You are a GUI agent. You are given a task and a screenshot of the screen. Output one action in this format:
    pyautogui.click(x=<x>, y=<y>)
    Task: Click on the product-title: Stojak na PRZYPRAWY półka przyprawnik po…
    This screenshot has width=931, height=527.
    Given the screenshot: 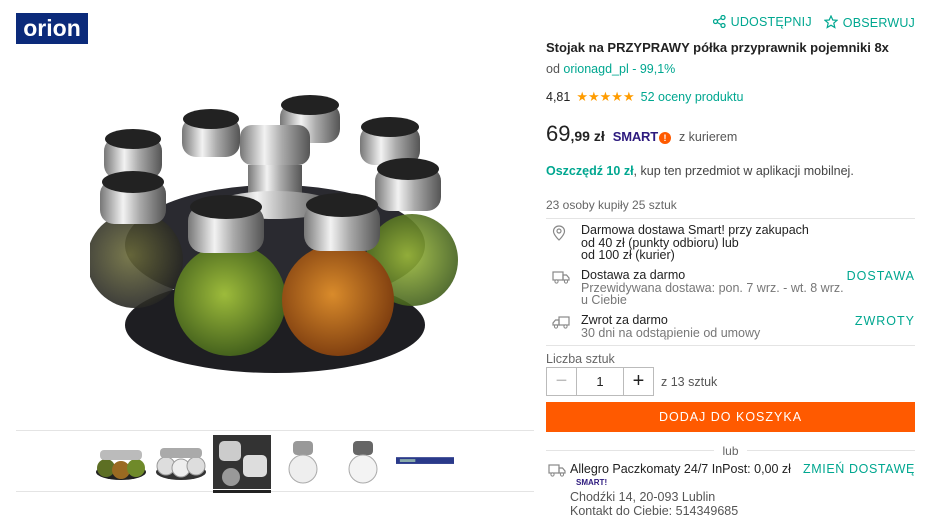 What is the action you would take?
    pyautogui.click(x=717, y=47)
    